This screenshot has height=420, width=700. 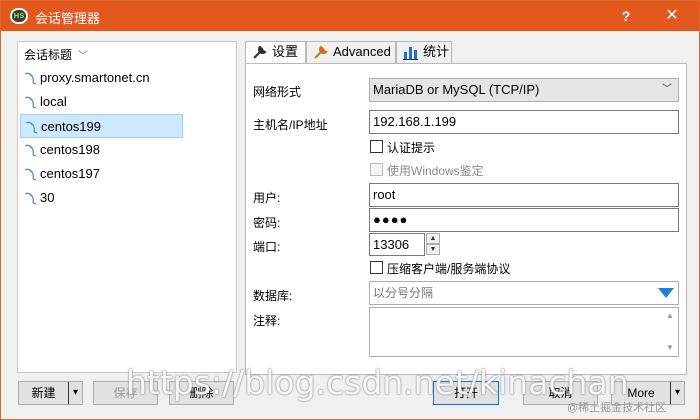 I want to click on user-label: 用户:, so click(x=267, y=198).